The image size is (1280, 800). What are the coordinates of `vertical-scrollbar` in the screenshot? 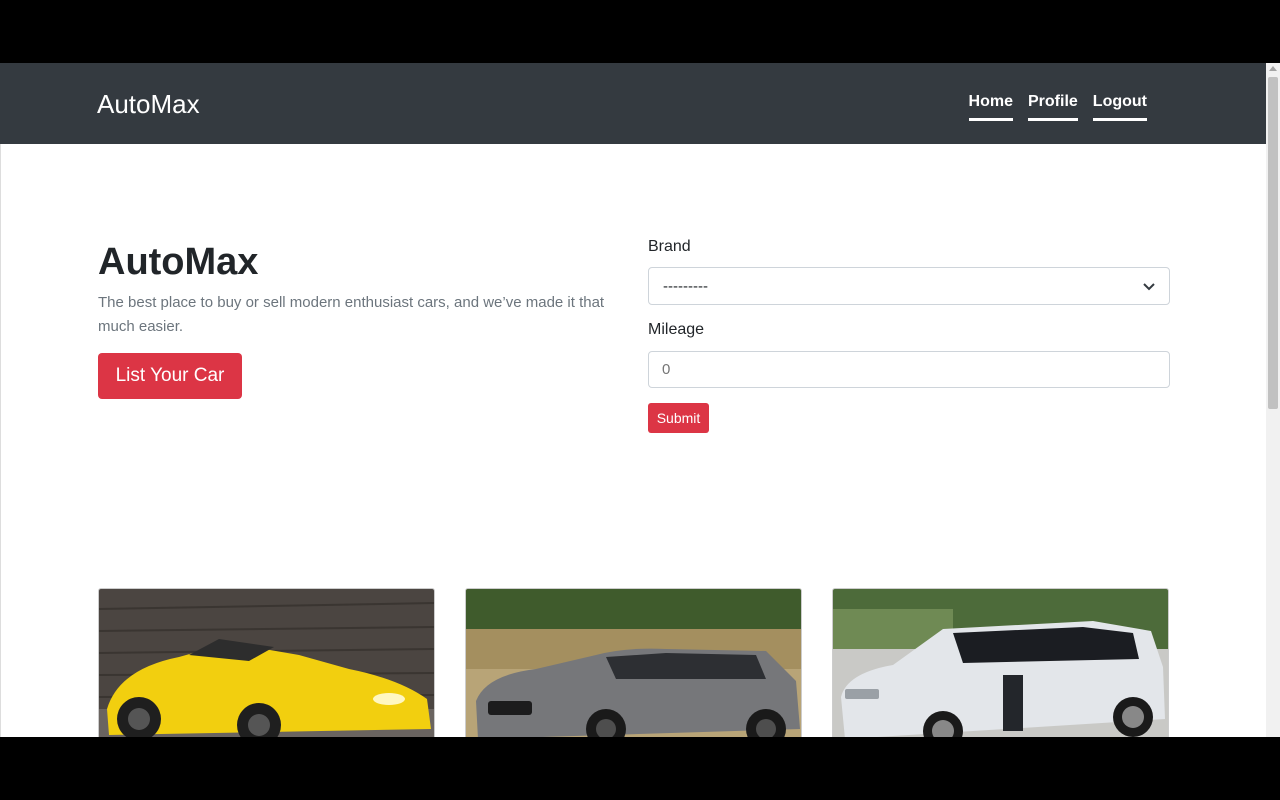 It's located at (1273, 400).